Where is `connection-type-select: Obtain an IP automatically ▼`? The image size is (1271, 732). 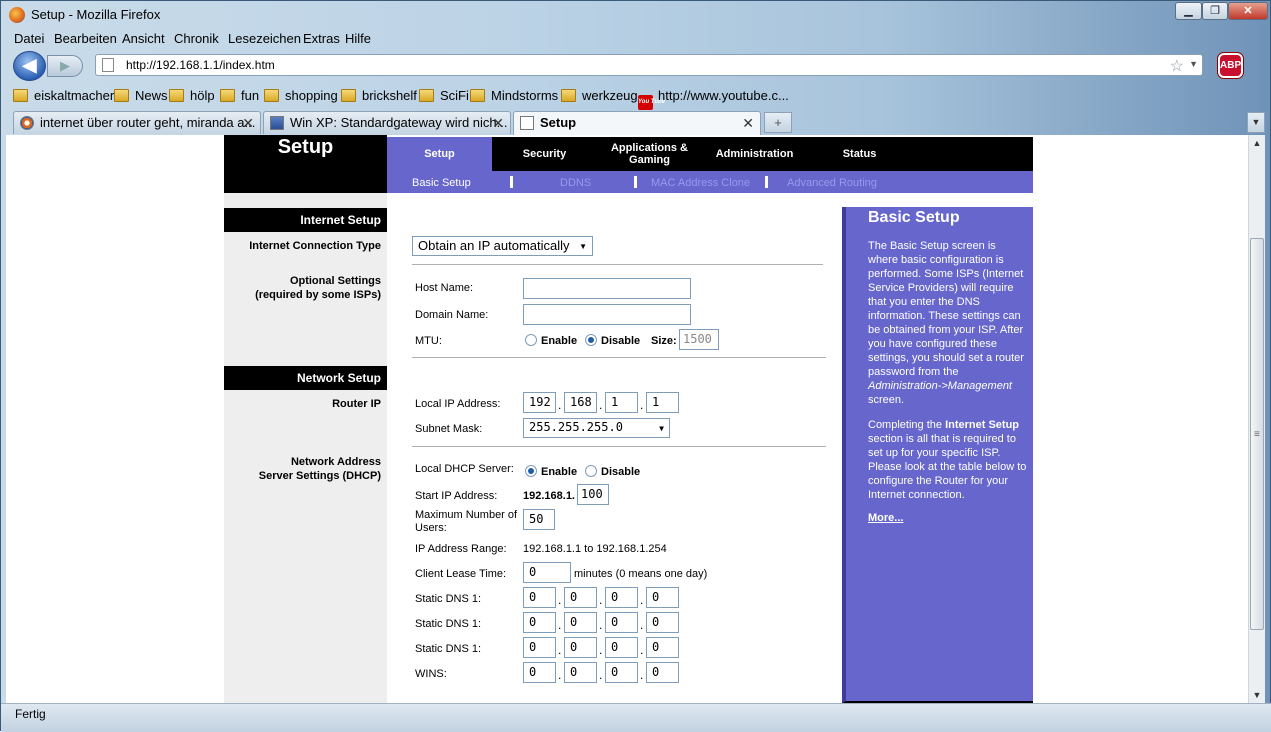
connection-type-select: Obtain an IP automatically ▼ is located at coordinates (502, 246).